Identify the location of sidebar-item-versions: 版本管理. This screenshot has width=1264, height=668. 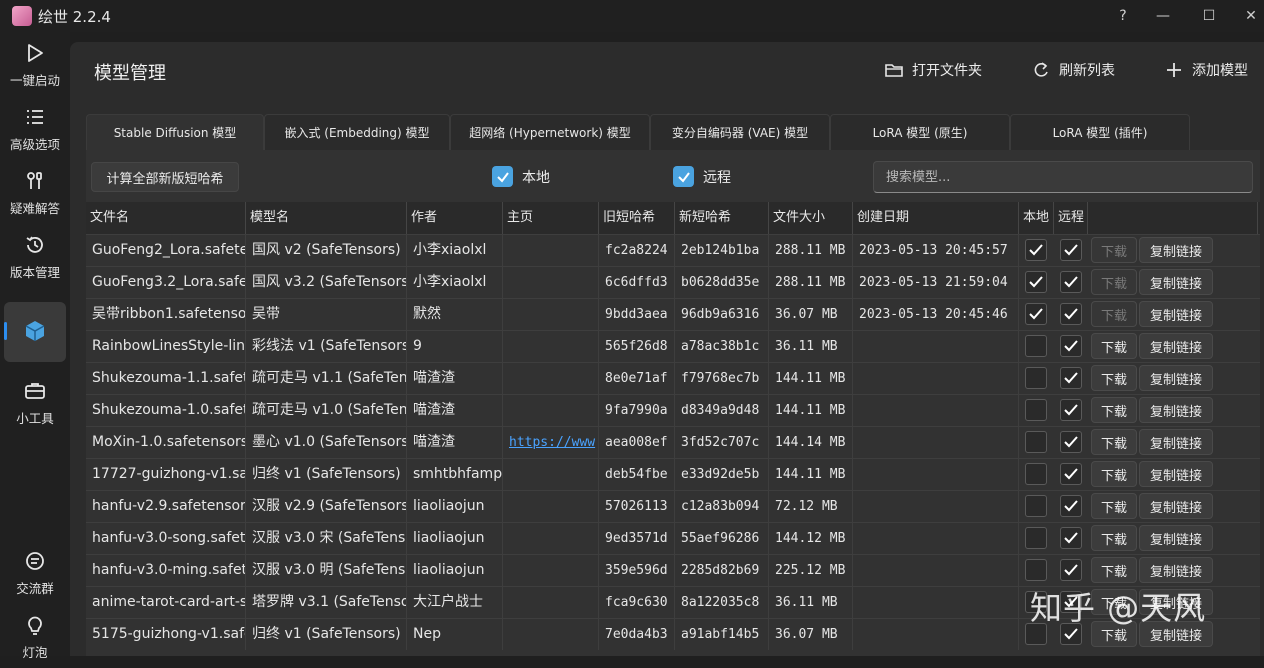
(35, 257).